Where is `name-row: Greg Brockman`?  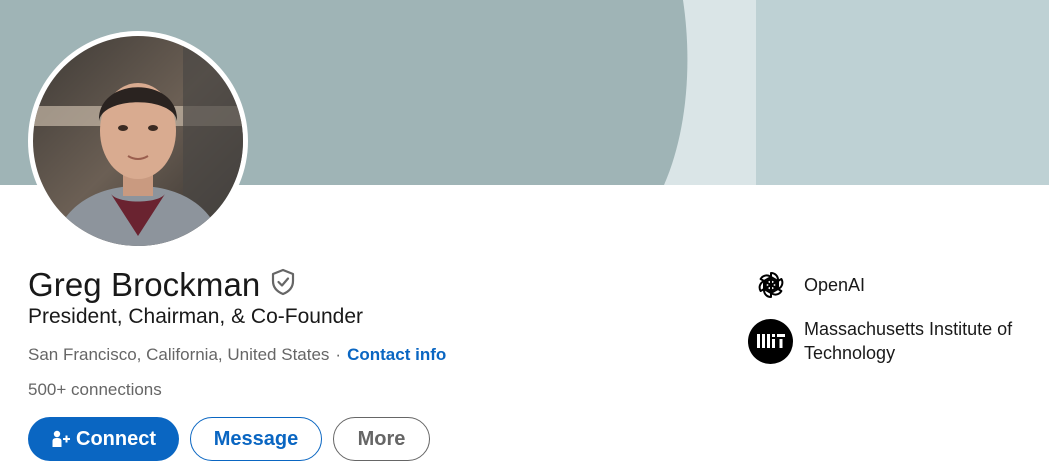
name-row: Greg Brockman is located at coordinates (162, 285).